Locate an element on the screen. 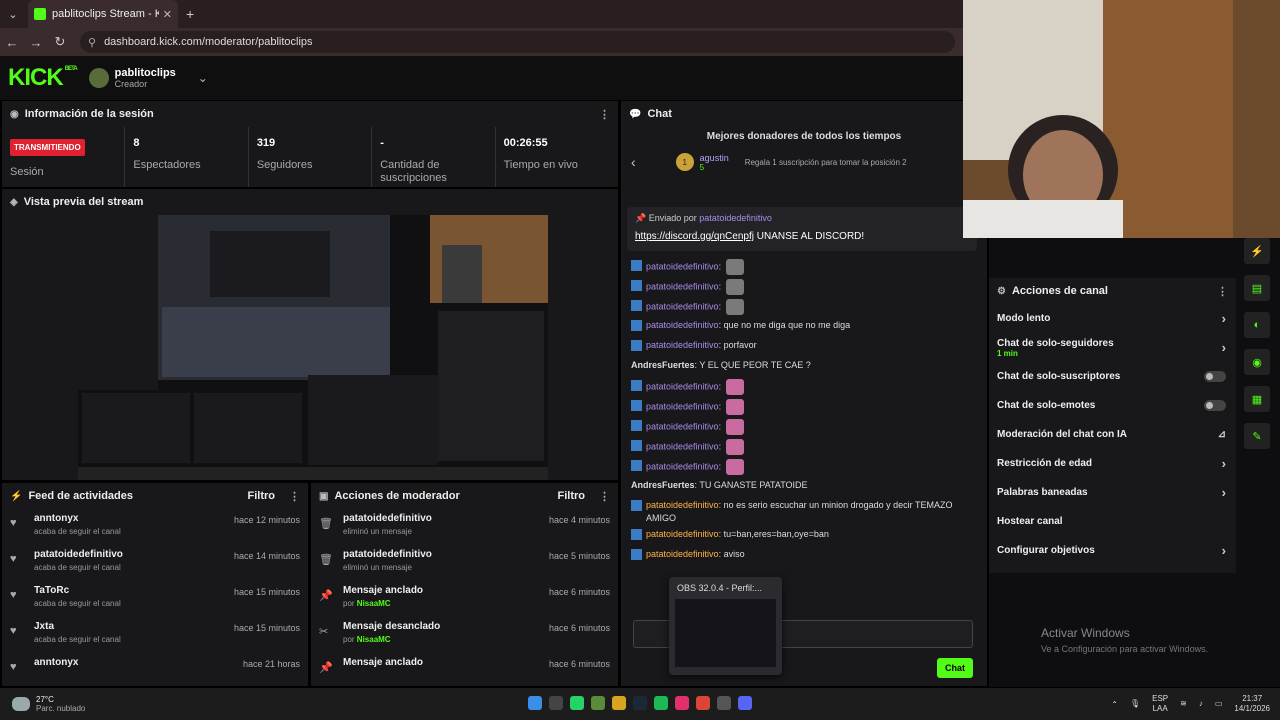 Image resolution: width=1280 pixels, height=720 pixels. battery-icon: ▭ is located at coordinates (1219, 704).